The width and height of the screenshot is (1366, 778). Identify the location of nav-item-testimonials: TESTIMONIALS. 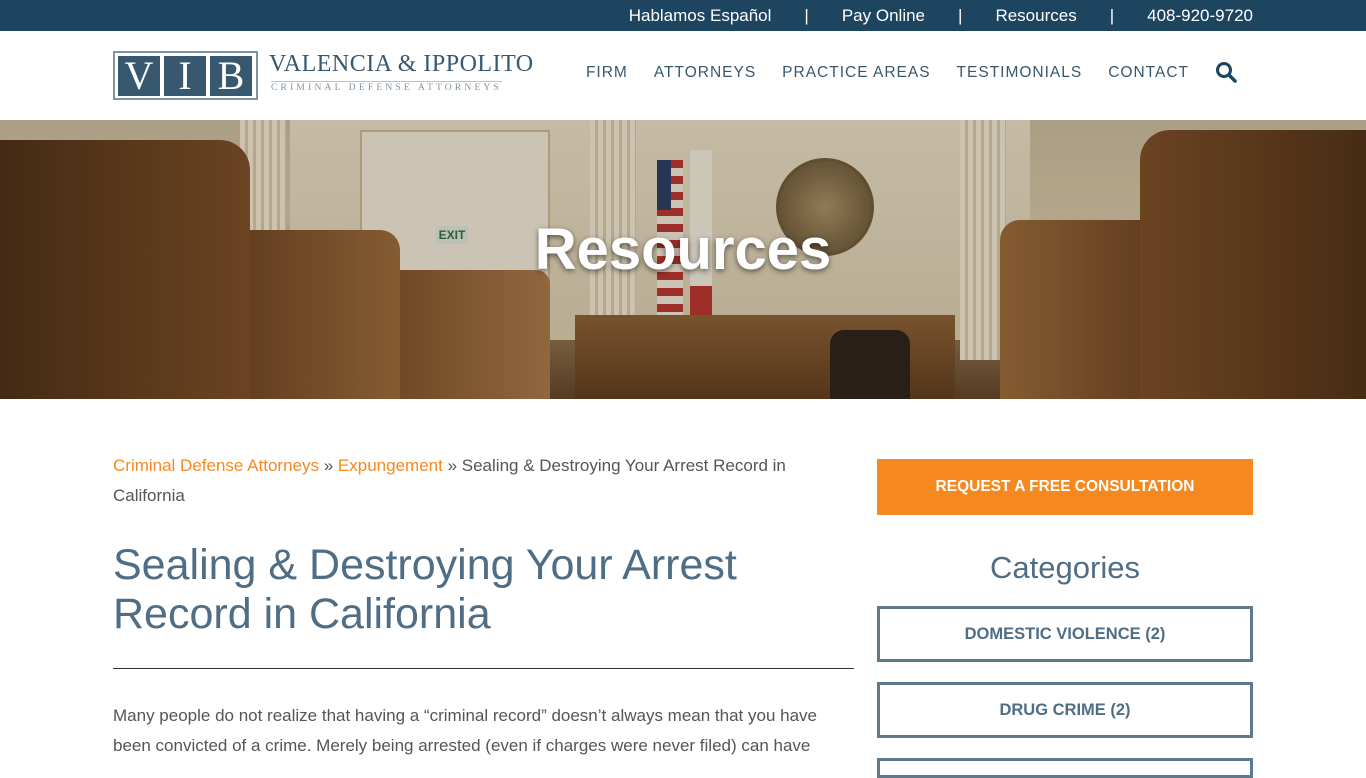
(1020, 73).